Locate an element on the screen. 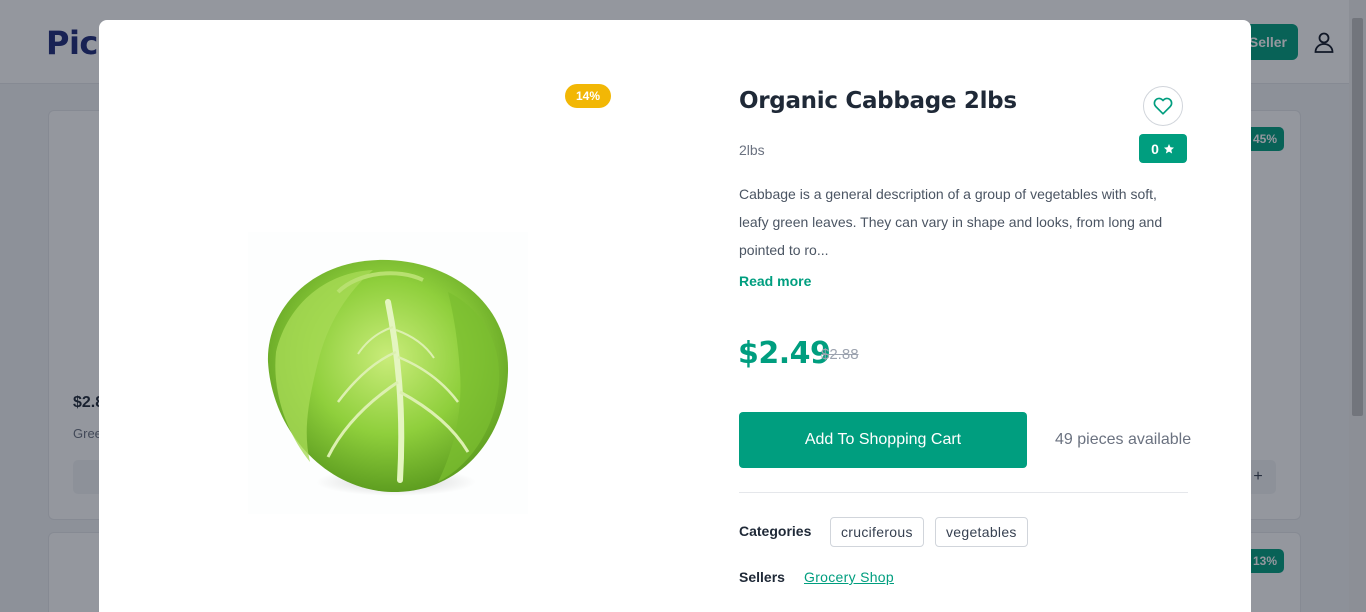 The image size is (1366, 612). divider is located at coordinates (963, 492).